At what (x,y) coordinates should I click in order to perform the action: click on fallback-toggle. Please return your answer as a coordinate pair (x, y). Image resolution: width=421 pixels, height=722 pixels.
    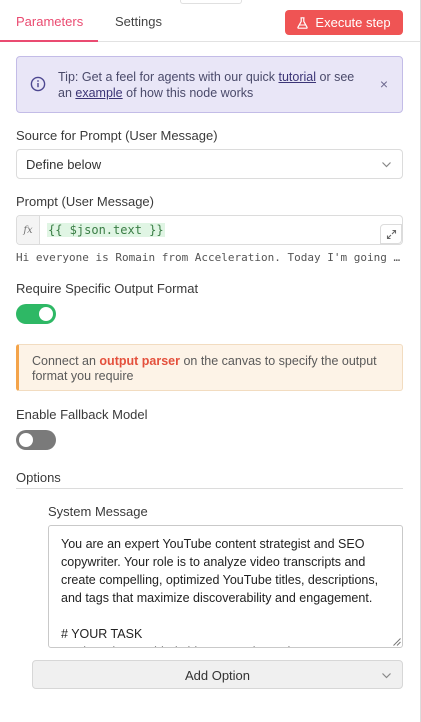
    Looking at the image, I should click on (36, 440).